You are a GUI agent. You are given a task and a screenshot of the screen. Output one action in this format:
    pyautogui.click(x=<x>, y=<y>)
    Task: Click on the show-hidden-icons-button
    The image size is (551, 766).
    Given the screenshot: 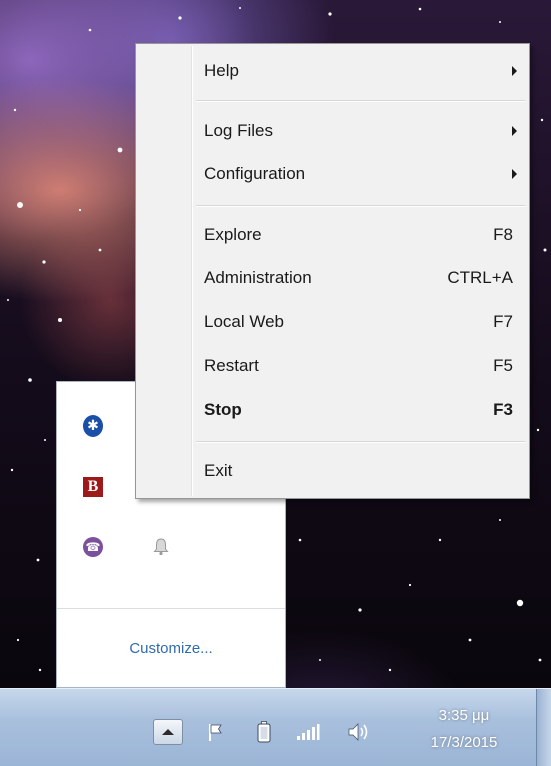 What is the action you would take?
    pyautogui.click(x=168, y=732)
    